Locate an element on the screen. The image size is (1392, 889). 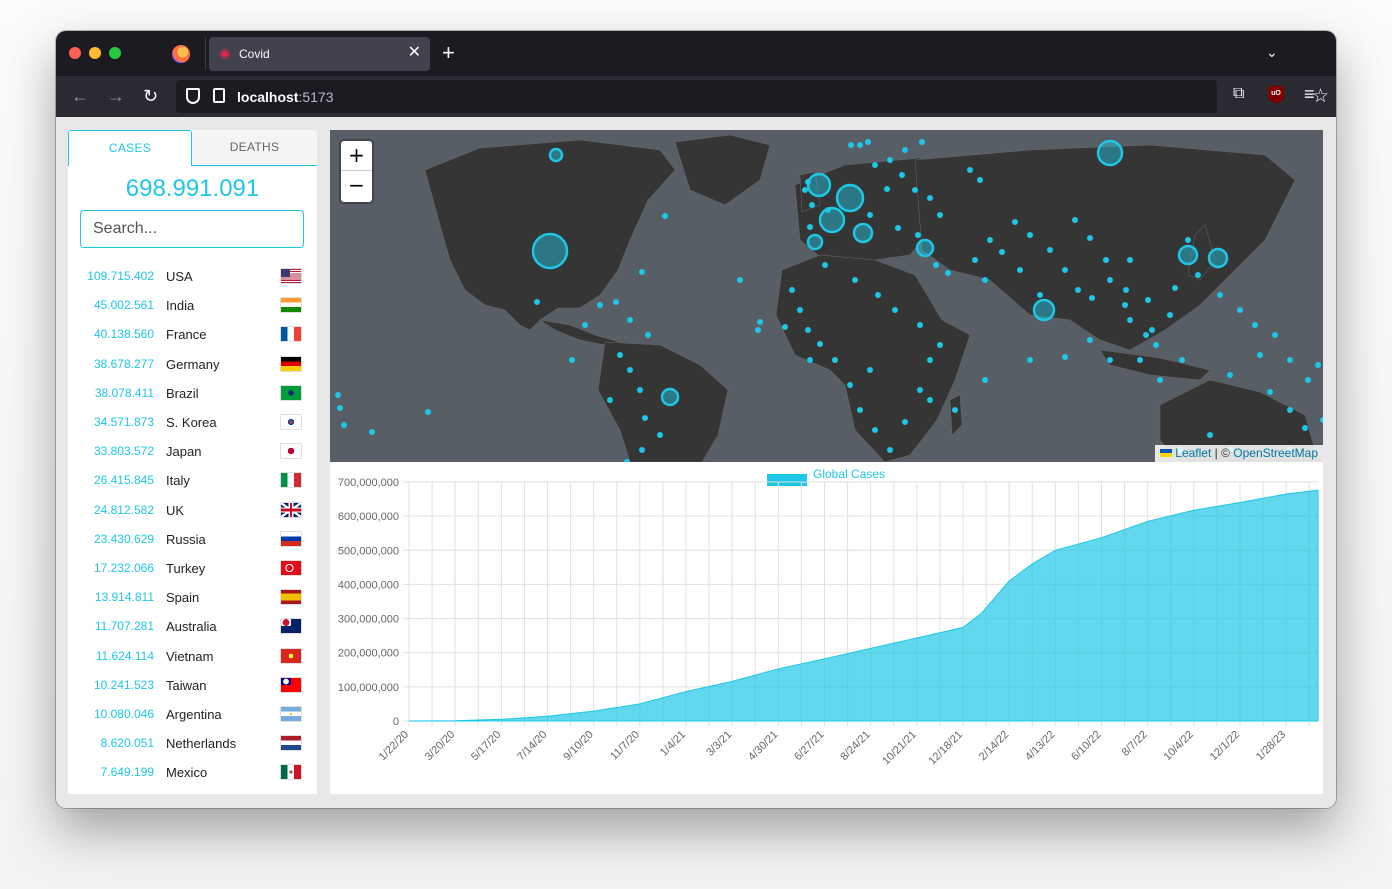
leaflet-link: Leaflet is located at coordinates (1193, 453).